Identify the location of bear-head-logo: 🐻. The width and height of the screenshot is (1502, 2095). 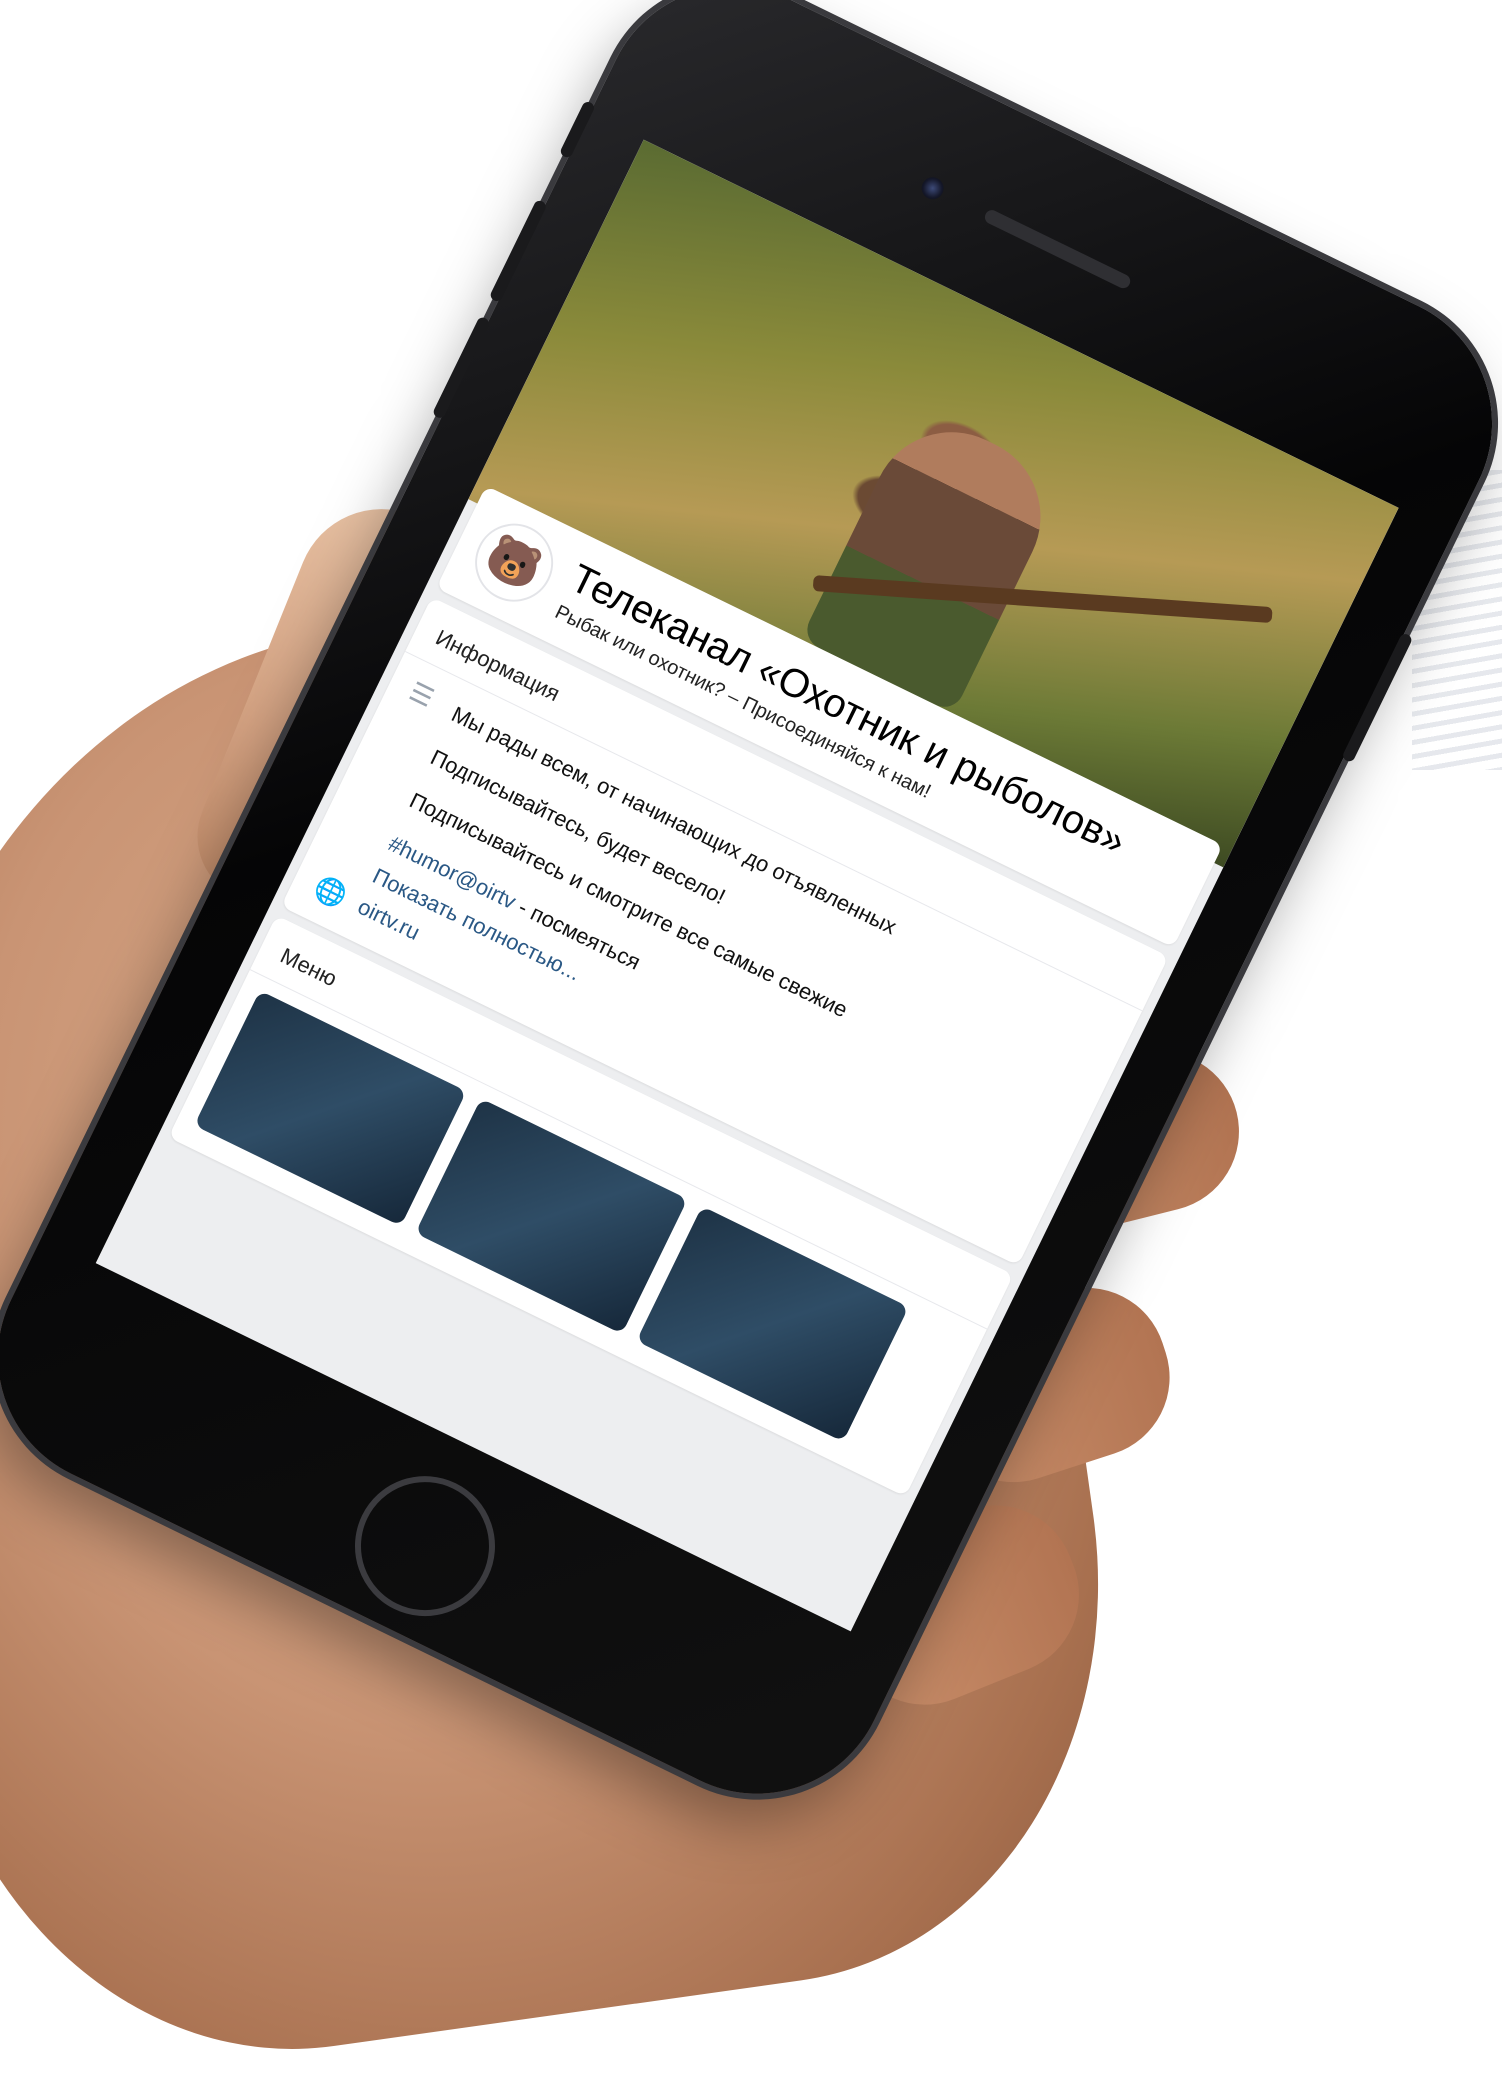
(514, 562).